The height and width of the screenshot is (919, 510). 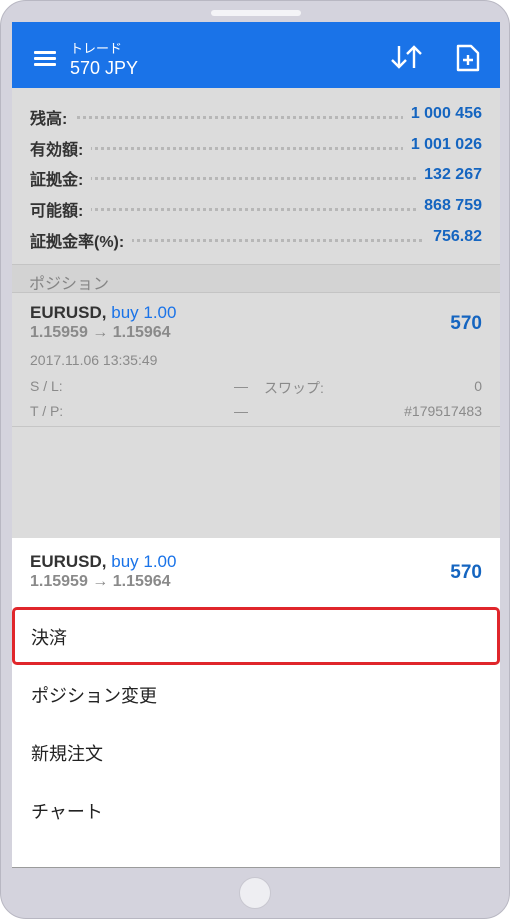 I want to click on summary-row-margin-level: 証拠金率(%): 756.82, so click(x=256, y=239).